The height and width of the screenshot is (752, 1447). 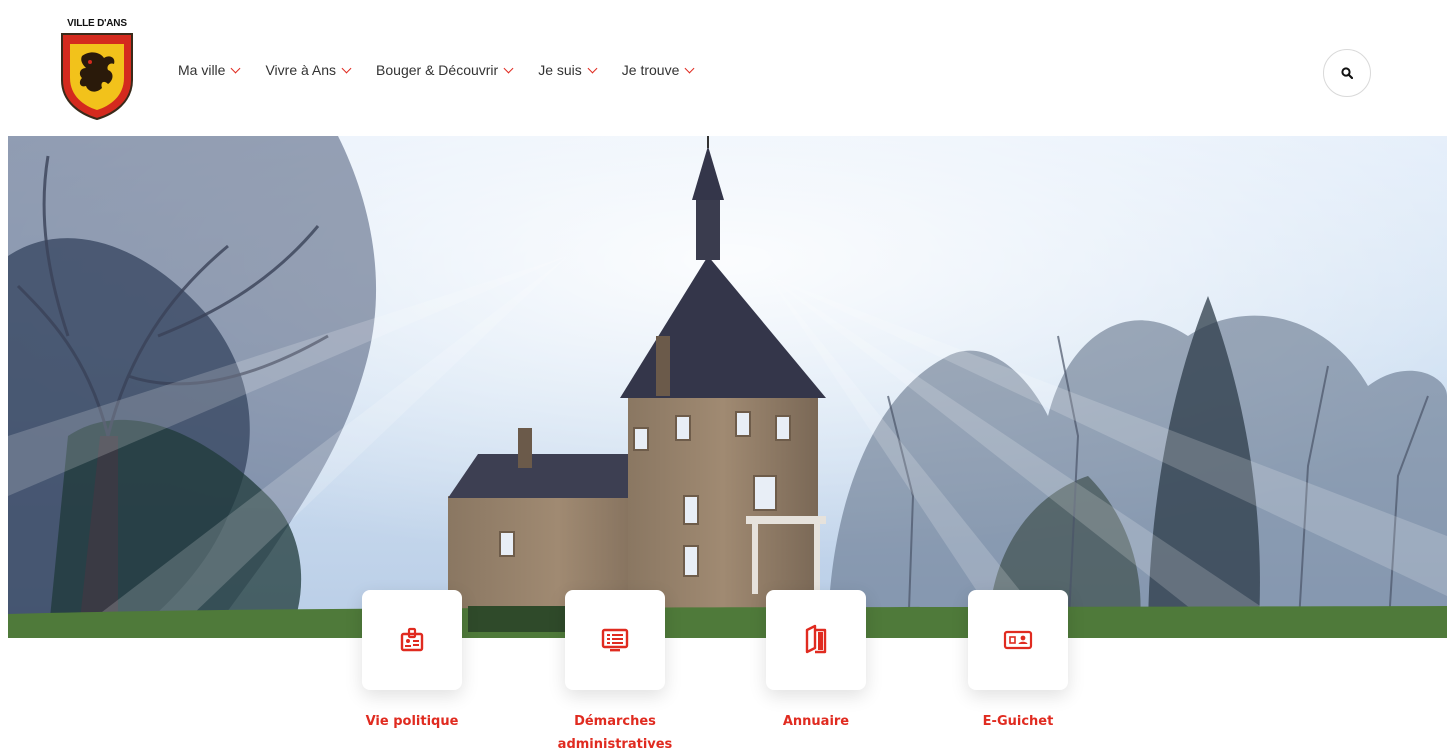 I want to click on coat-of-arms-icon, so click(x=97, y=76).